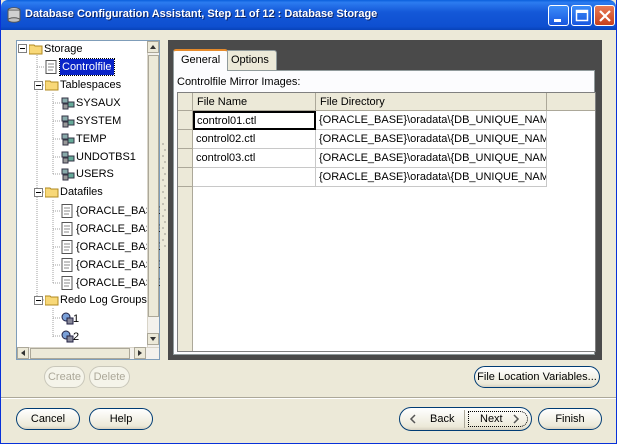  What do you see at coordinates (51, 68) in the screenshot?
I see `controlfile-icon` at bounding box center [51, 68].